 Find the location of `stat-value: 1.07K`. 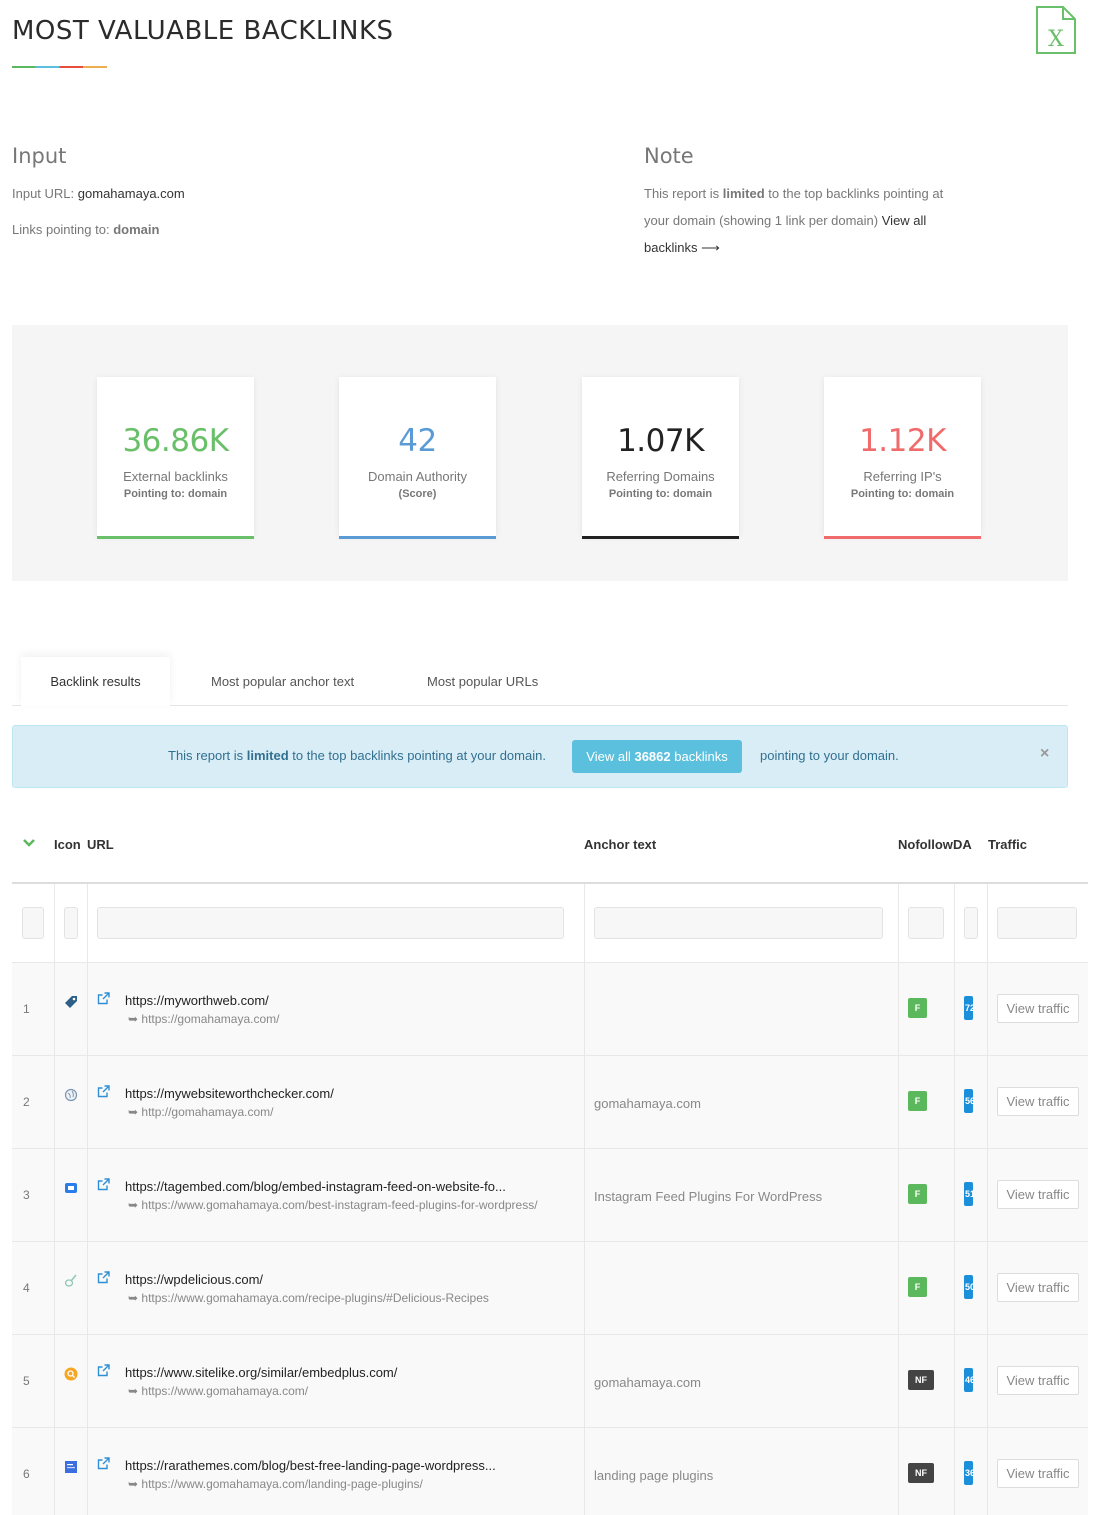

stat-value: 1.07K is located at coordinates (660, 441).